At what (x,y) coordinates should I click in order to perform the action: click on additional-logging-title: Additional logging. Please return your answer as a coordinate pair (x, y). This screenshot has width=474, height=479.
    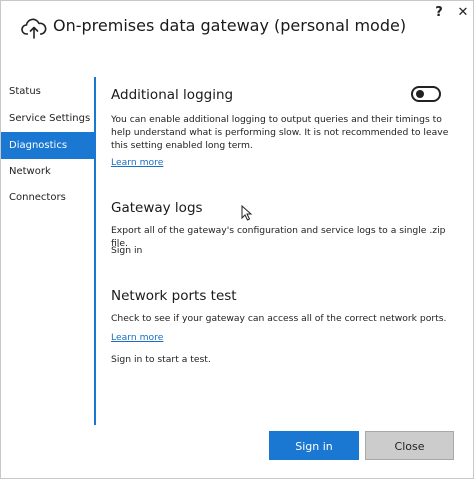
    Looking at the image, I should click on (172, 95).